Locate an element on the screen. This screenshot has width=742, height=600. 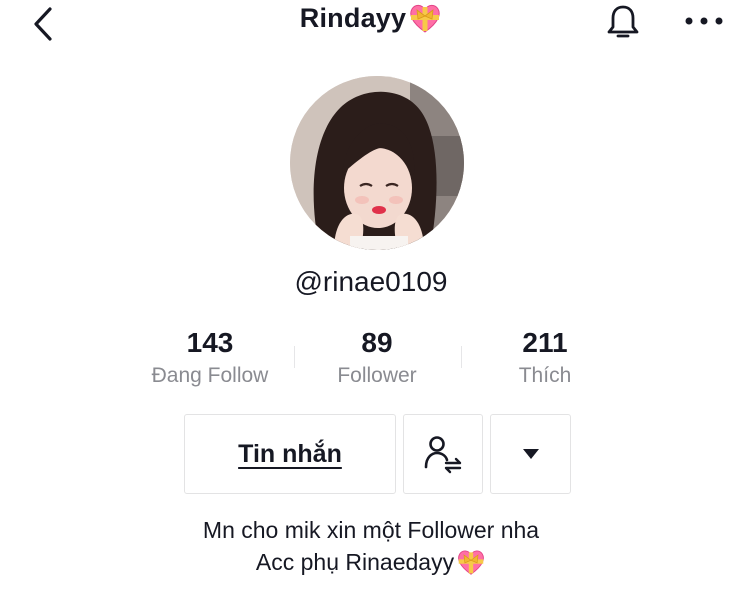
add-friend-icon is located at coordinates (443, 455).